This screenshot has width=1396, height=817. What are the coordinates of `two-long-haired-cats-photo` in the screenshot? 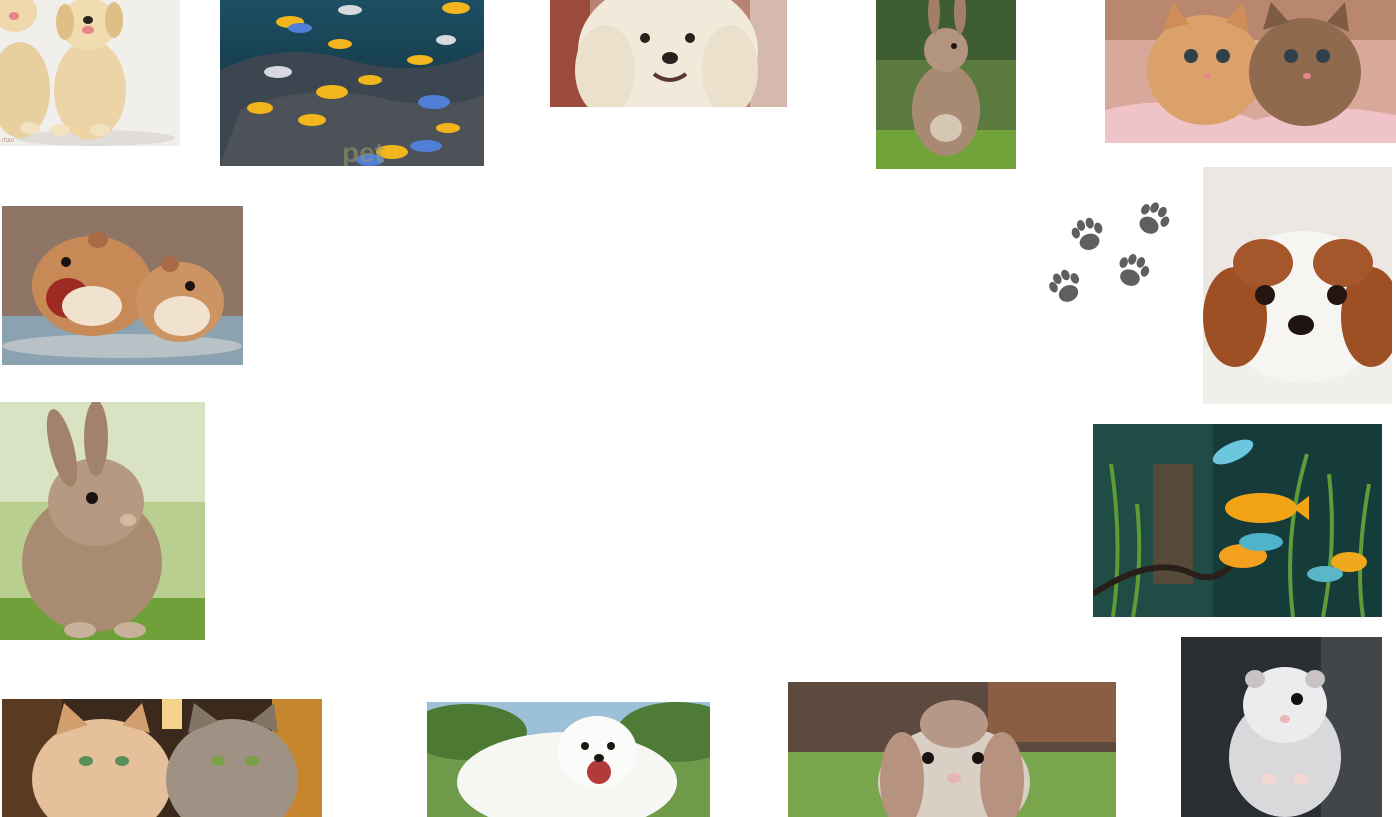 It's located at (162, 758).